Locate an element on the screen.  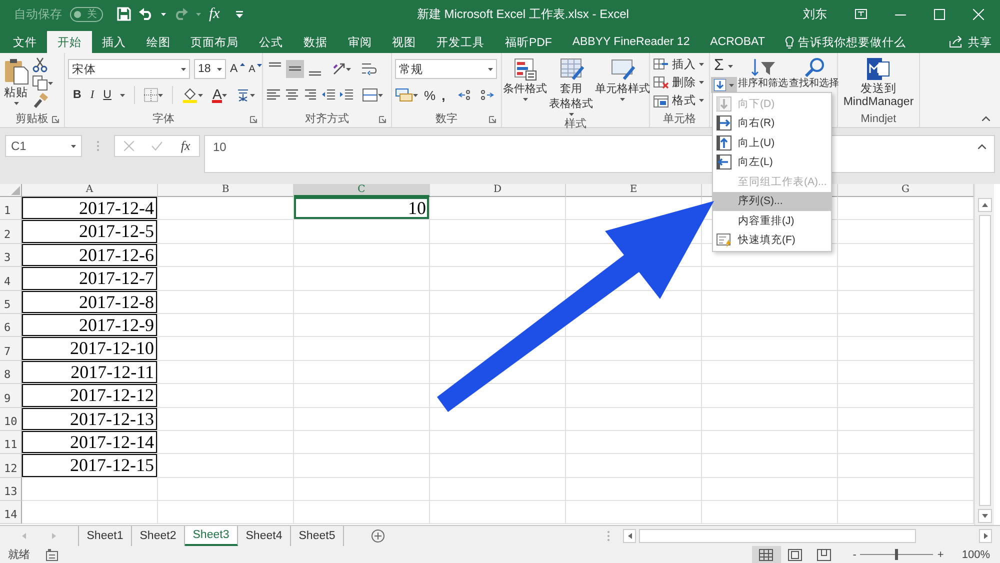
page-layout-view-icon is located at coordinates (795, 554).